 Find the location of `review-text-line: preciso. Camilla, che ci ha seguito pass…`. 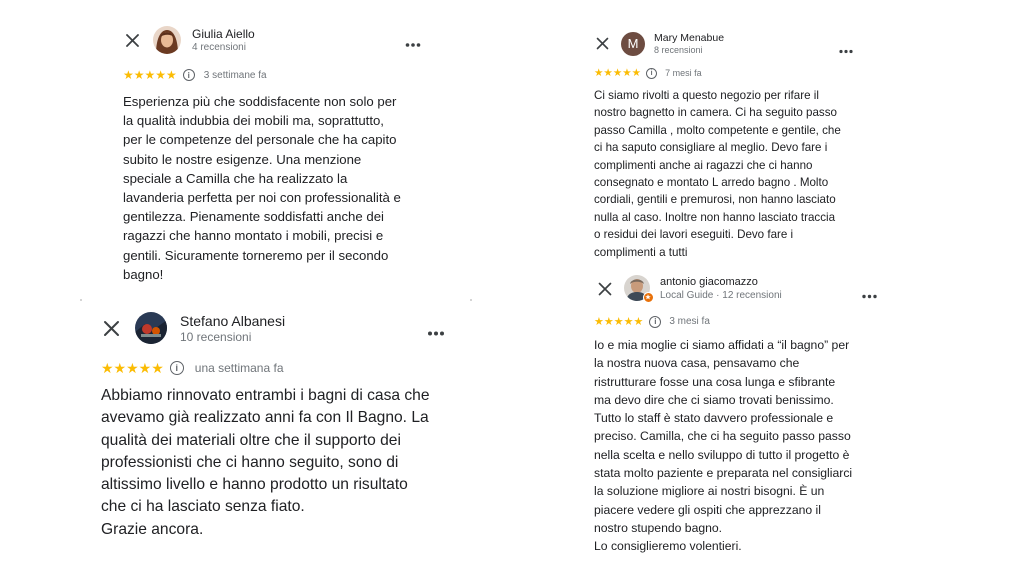

review-text-line: preciso. Camilla, che ci ha seguito pass… is located at coordinates (722, 436).